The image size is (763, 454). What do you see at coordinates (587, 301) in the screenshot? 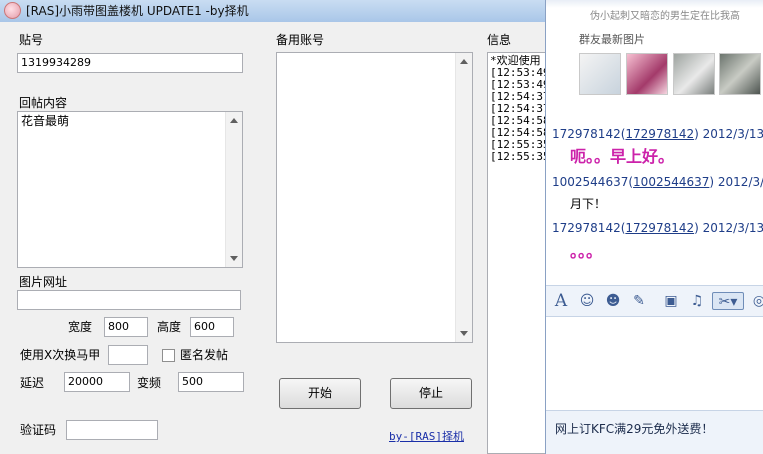
I see `emoji-icon: ☺` at bounding box center [587, 301].